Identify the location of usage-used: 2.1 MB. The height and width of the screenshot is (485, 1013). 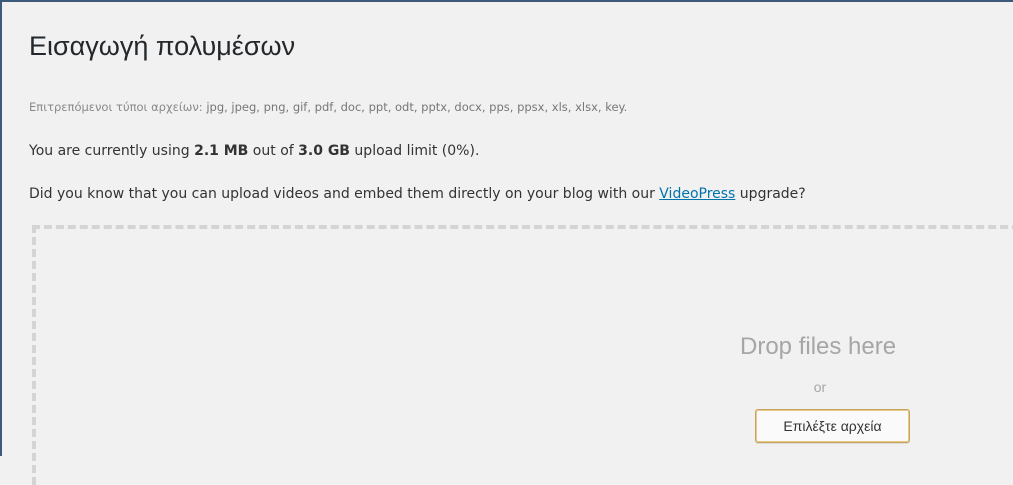
(221, 151).